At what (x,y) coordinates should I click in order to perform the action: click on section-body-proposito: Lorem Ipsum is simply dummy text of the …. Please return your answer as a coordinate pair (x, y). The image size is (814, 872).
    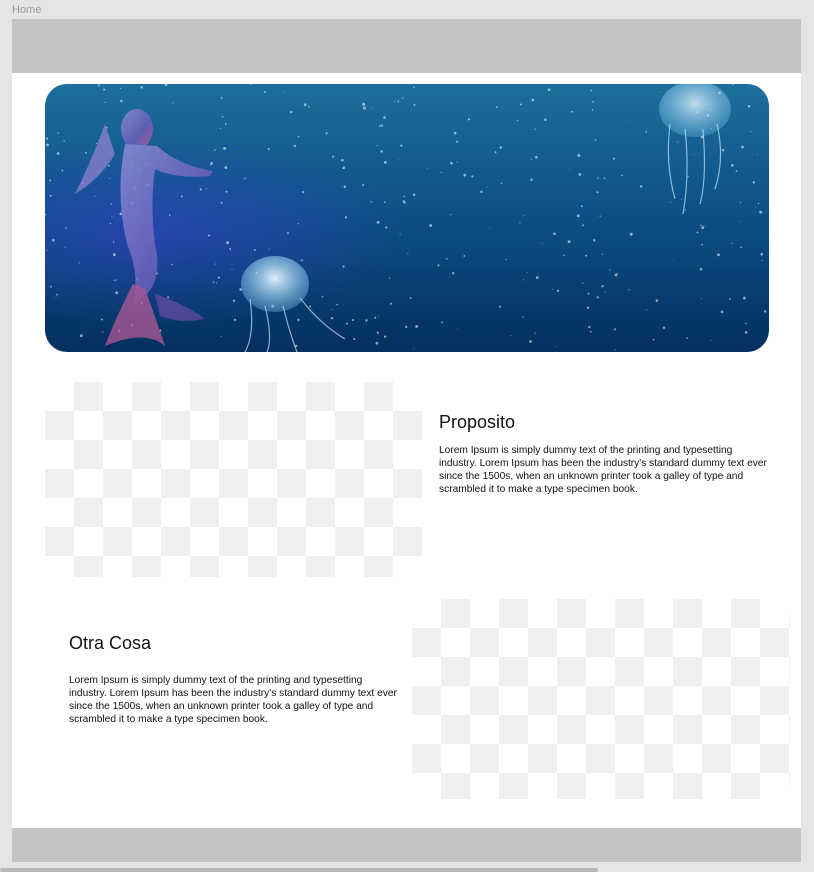
    Looking at the image, I should click on (603, 470).